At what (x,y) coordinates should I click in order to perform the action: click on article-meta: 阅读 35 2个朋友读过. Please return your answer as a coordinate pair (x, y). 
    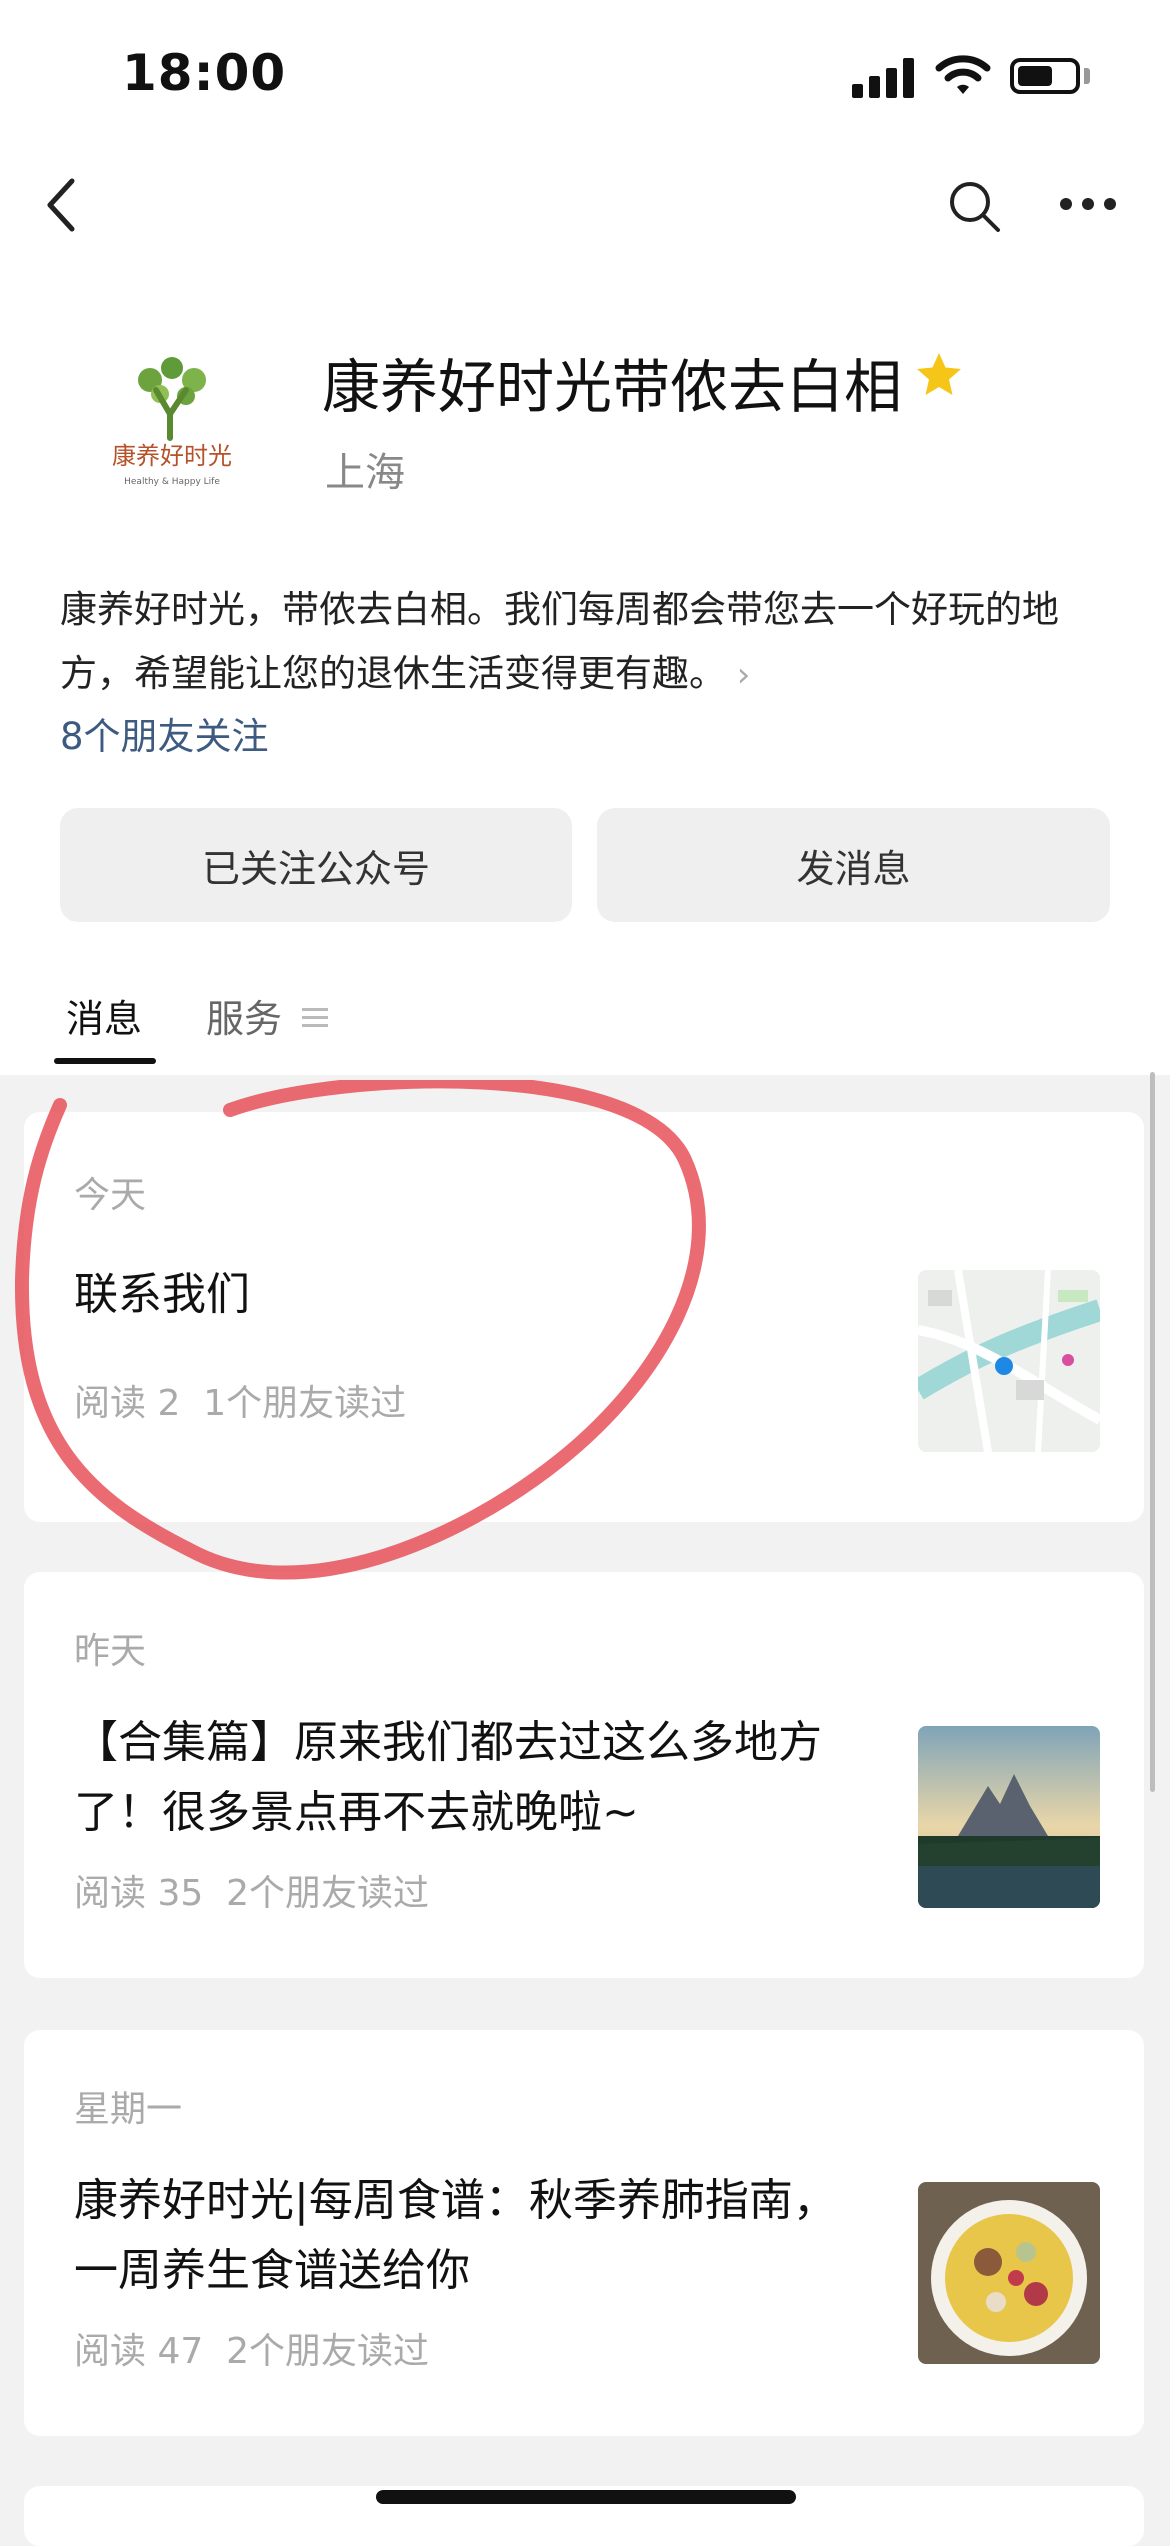
    Looking at the image, I should click on (251, 1890).